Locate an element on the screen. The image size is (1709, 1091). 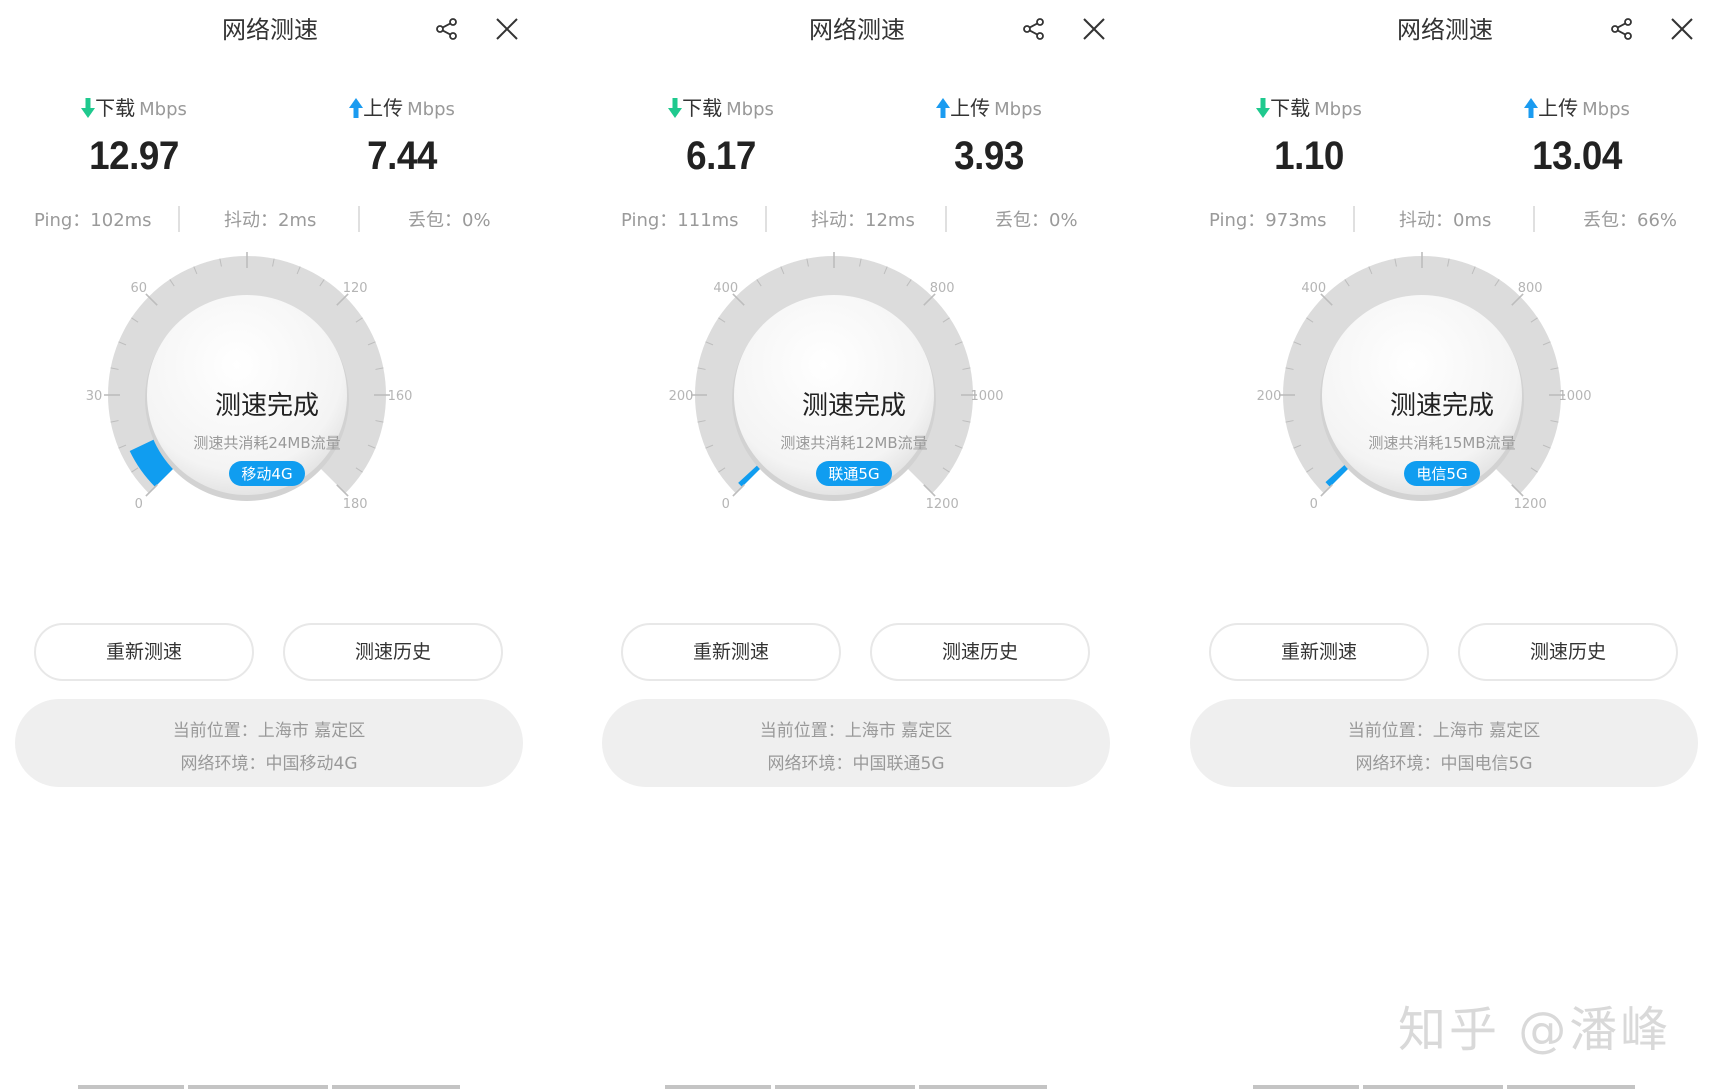
gauge-tick-label: 120 is located at coordinates (355, 288).